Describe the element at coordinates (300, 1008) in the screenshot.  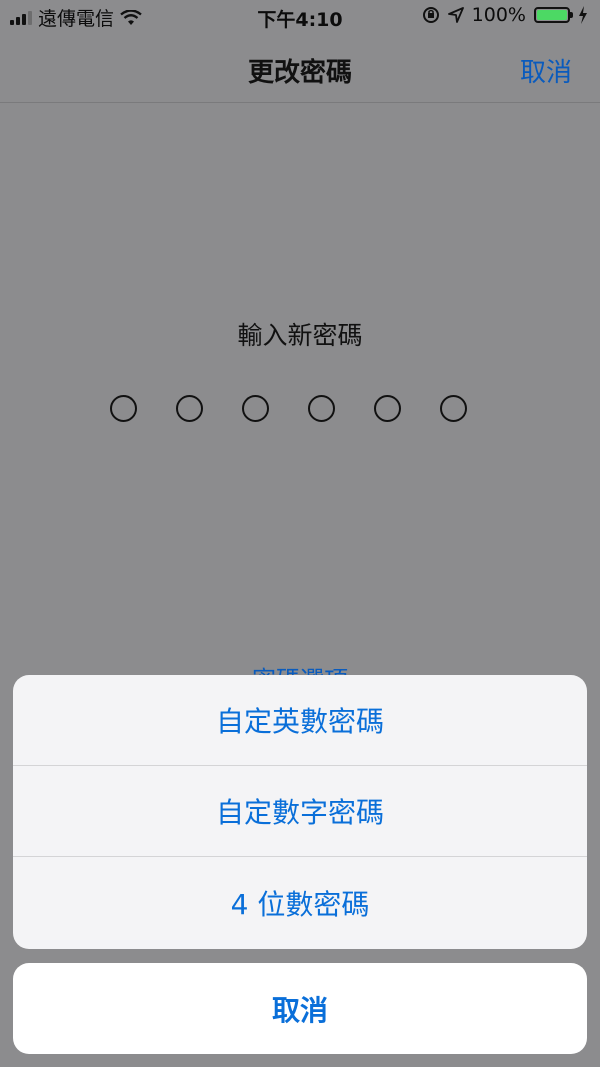
I see `action-sheet-cancel-button: 取消` at that location.